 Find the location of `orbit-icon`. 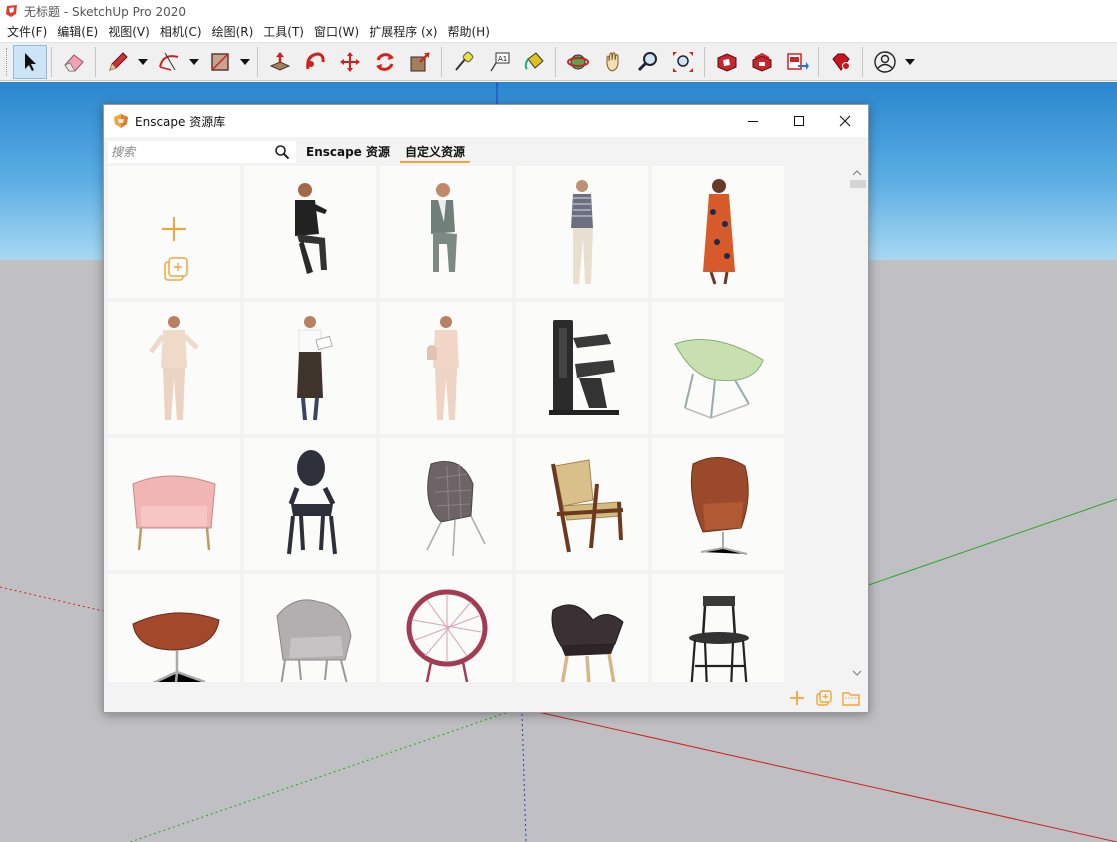

orbit-icon is located at coordinates (577, 61).